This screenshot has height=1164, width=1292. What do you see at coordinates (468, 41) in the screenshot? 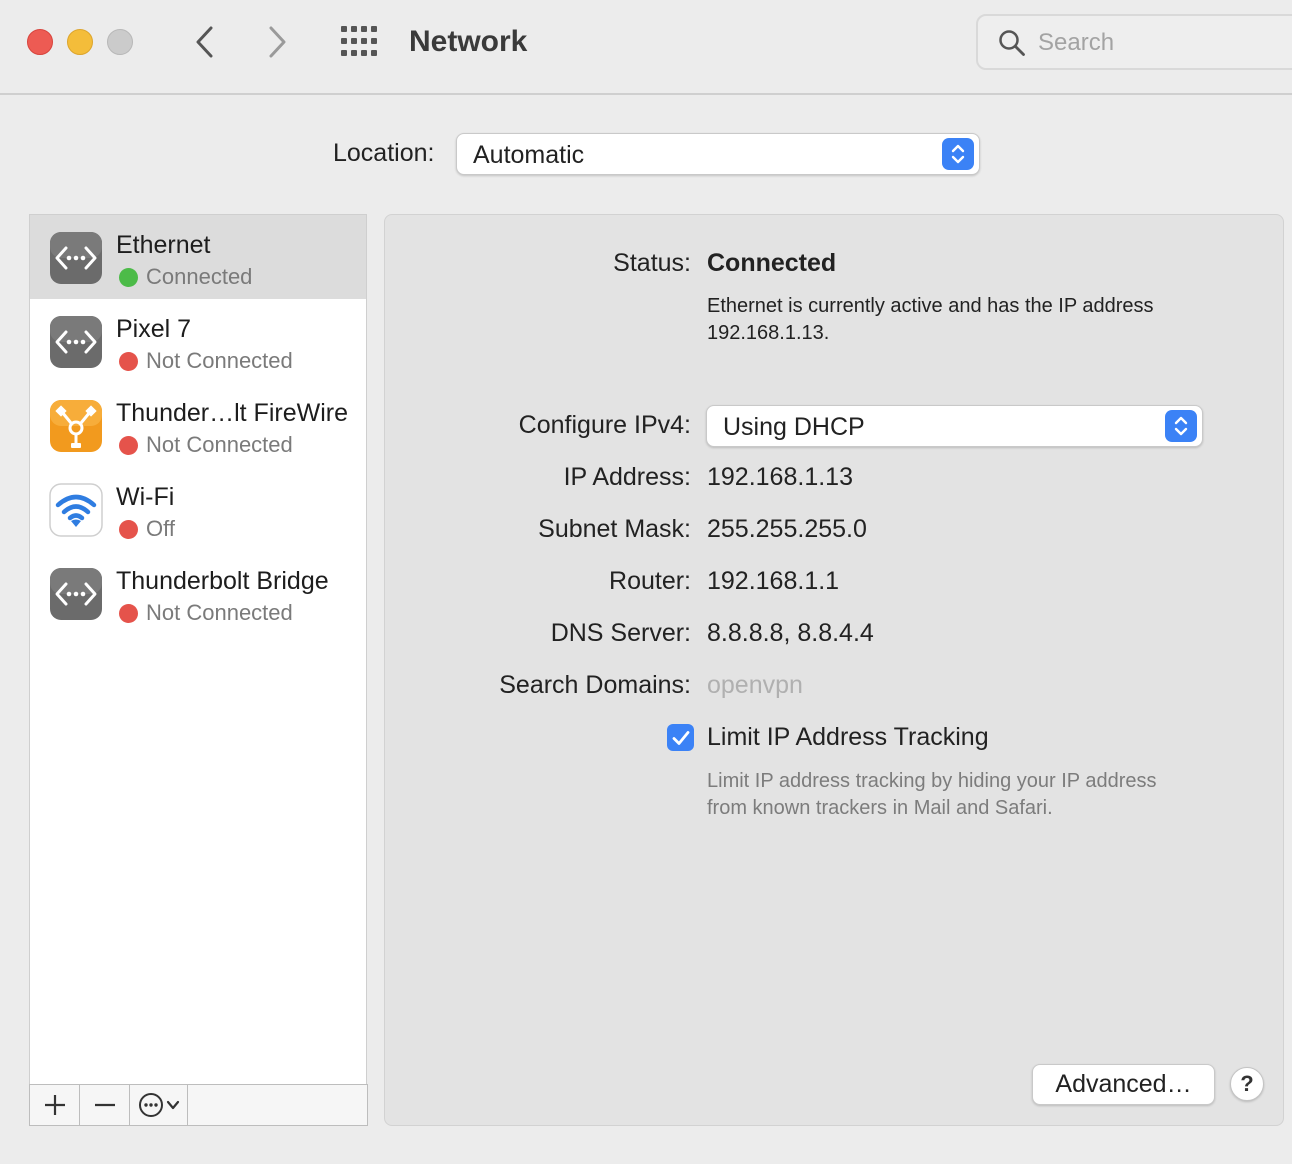
I see `window-title: Network` at bounding box center [468, 41].